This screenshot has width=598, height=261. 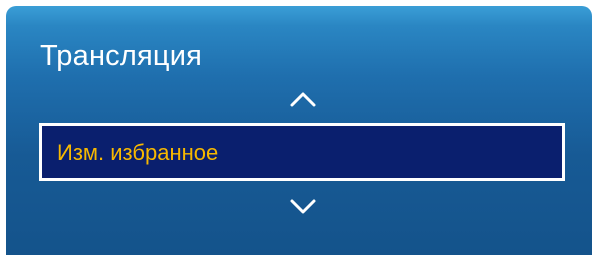 I want to click on chevron-down-icon, so click(x=303, y=206).